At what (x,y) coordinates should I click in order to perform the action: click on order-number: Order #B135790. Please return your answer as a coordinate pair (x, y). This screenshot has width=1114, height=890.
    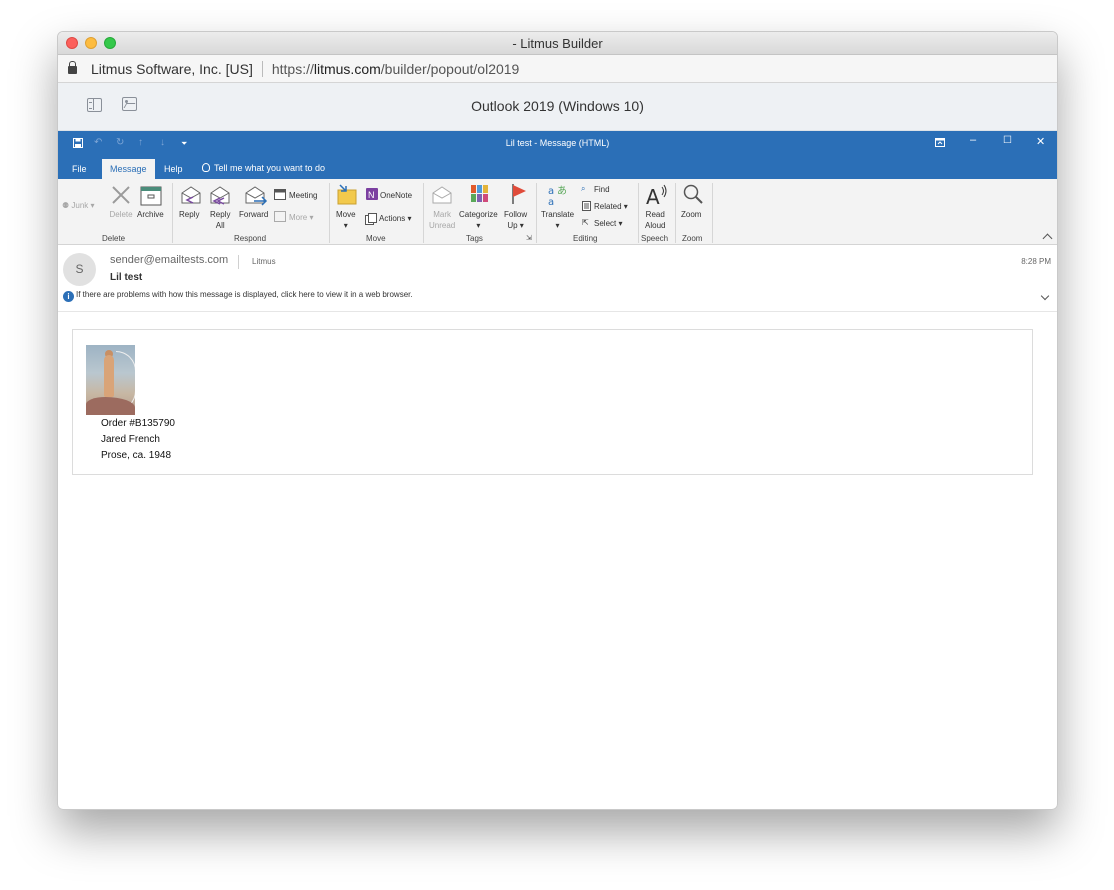
    Looking at the image, I should click on (138, 423).